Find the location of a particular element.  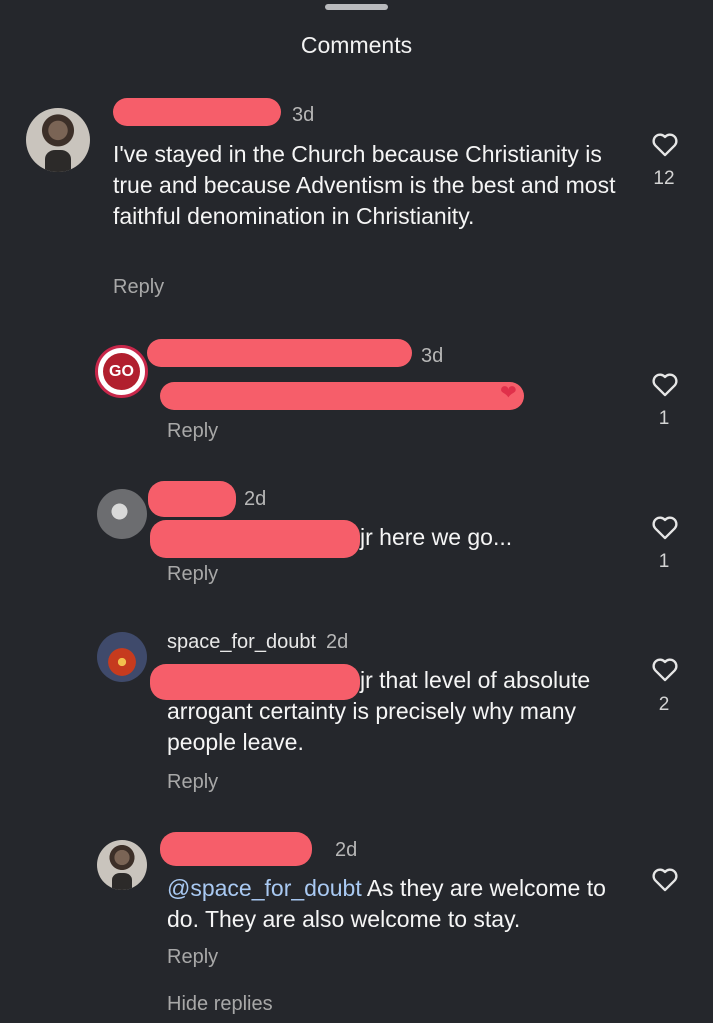

like-count: 12 is located at coordinates (664, 178).